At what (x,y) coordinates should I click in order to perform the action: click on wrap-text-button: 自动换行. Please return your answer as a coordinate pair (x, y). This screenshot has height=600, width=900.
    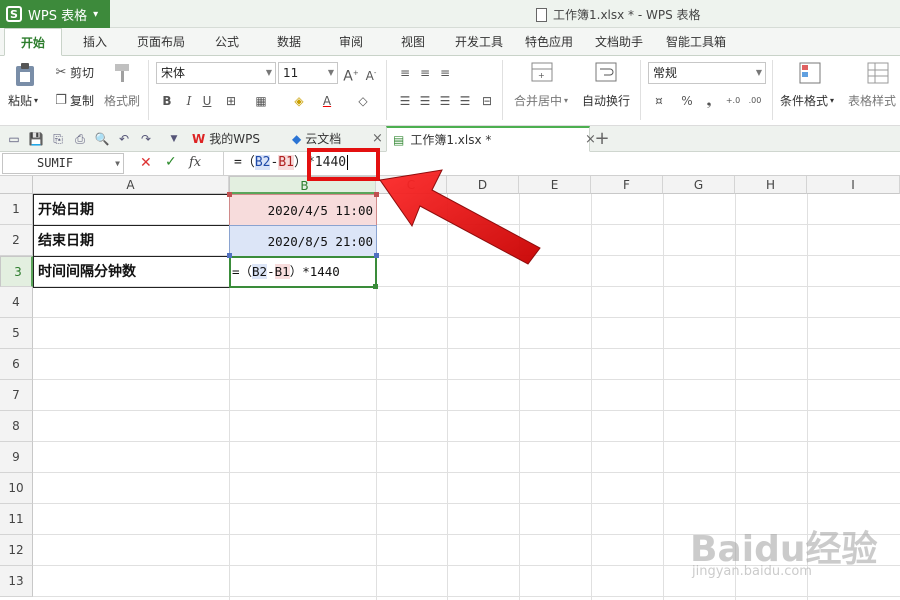
    Looking at the image, I should click on (606, 100).